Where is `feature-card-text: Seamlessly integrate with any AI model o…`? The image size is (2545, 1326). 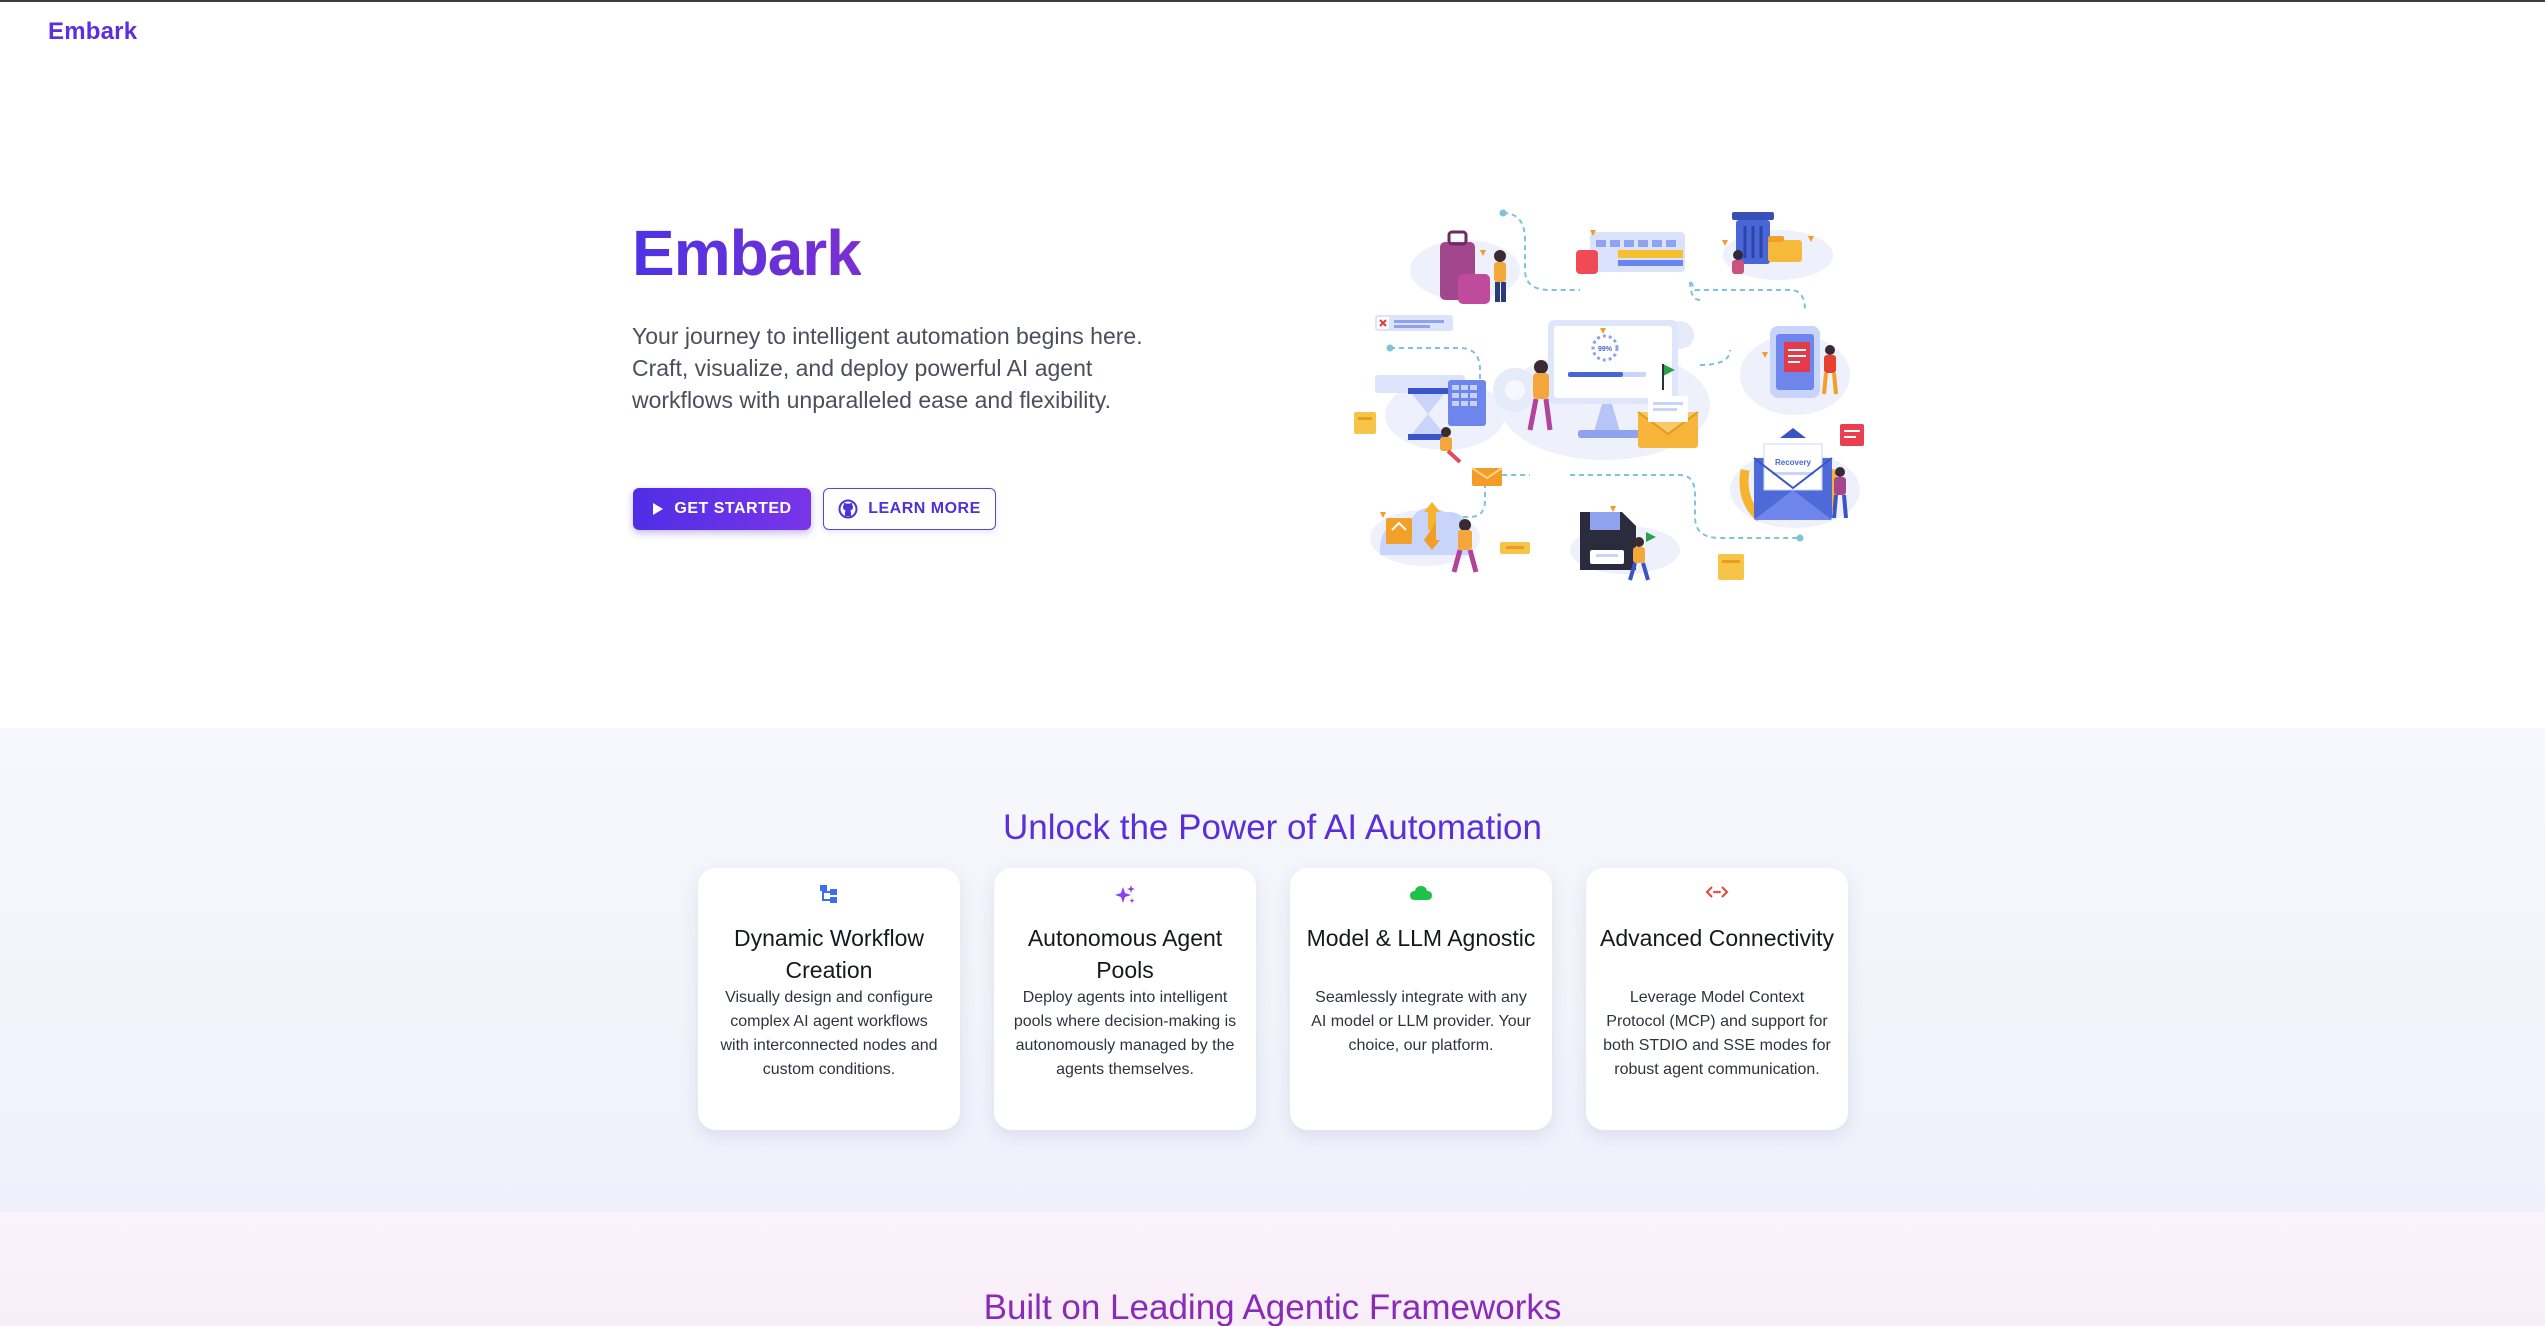 feature-card-text: Seamlessly integrate with any AI model o… is located at coordinates (1421, 1021).